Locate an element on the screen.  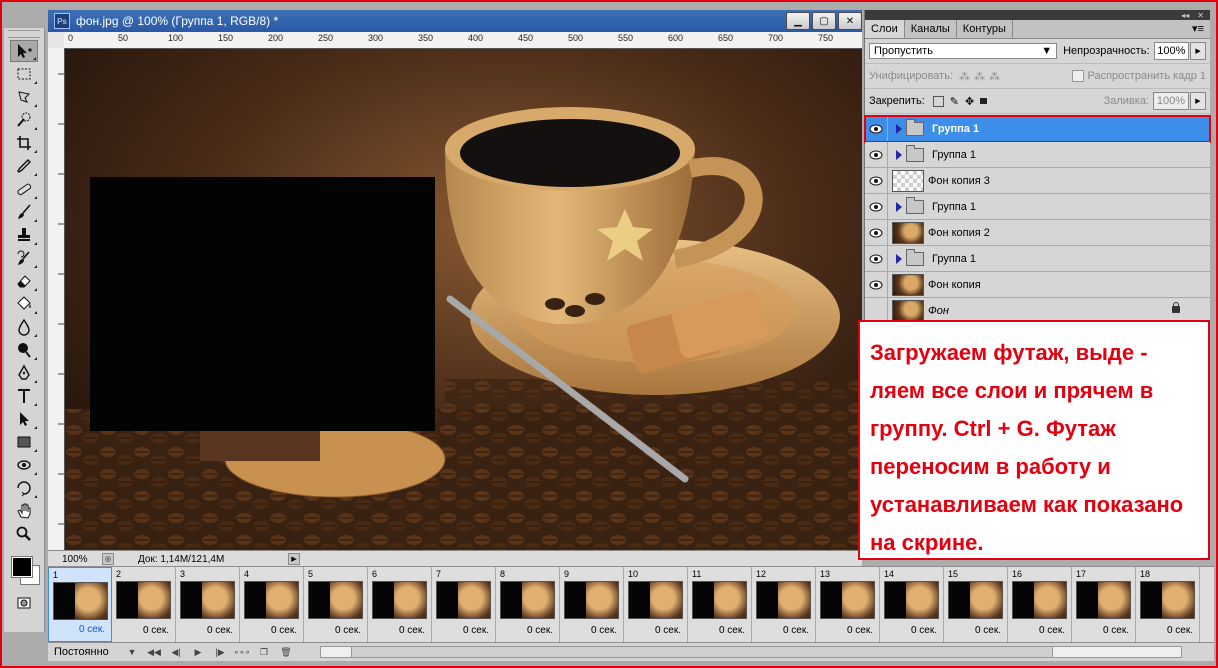
animation-frame: 13 0 сек. is located at coordinates (848, 604).